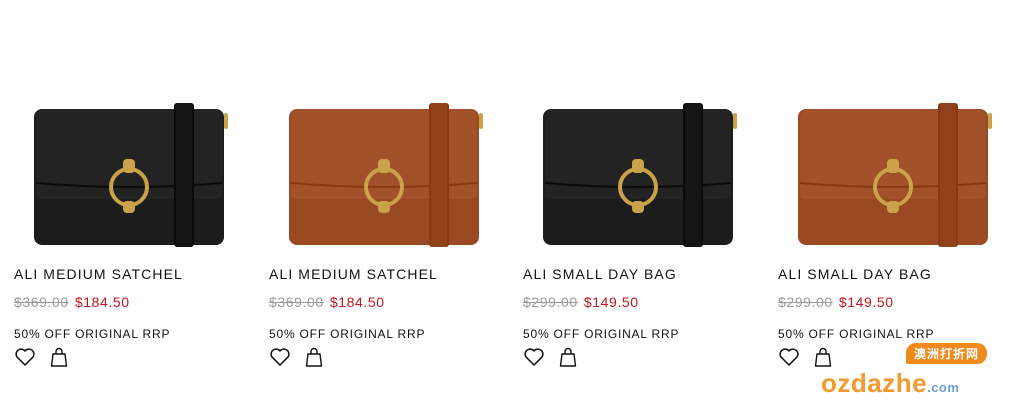  I want to click on watermark-logo: ozdazhe.com, so click(890, 383).